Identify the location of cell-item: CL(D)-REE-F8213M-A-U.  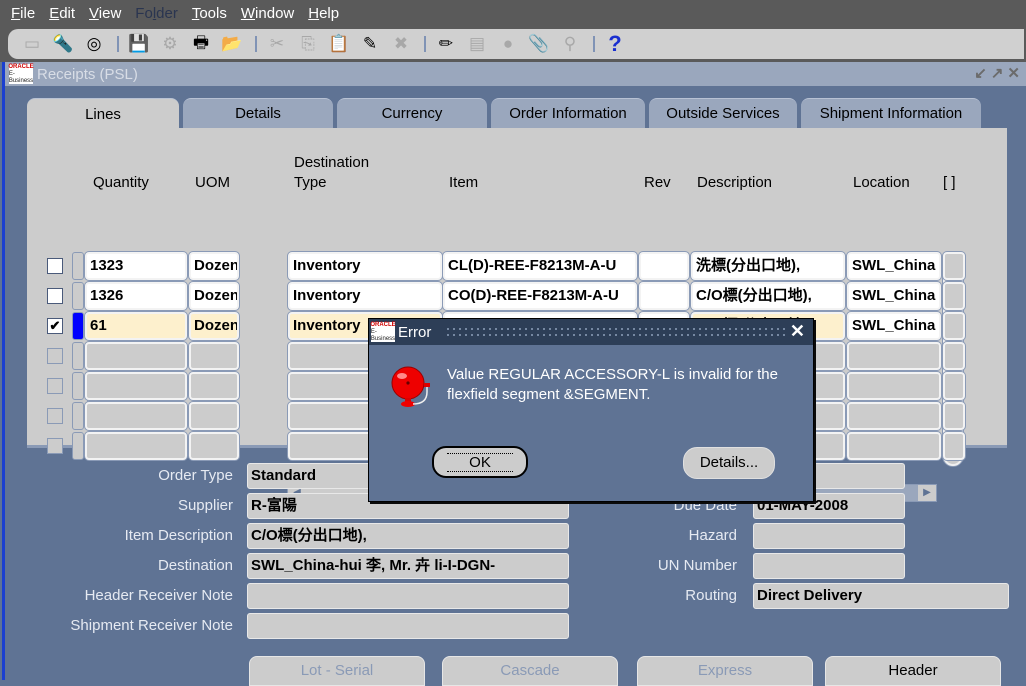
(540, 266).